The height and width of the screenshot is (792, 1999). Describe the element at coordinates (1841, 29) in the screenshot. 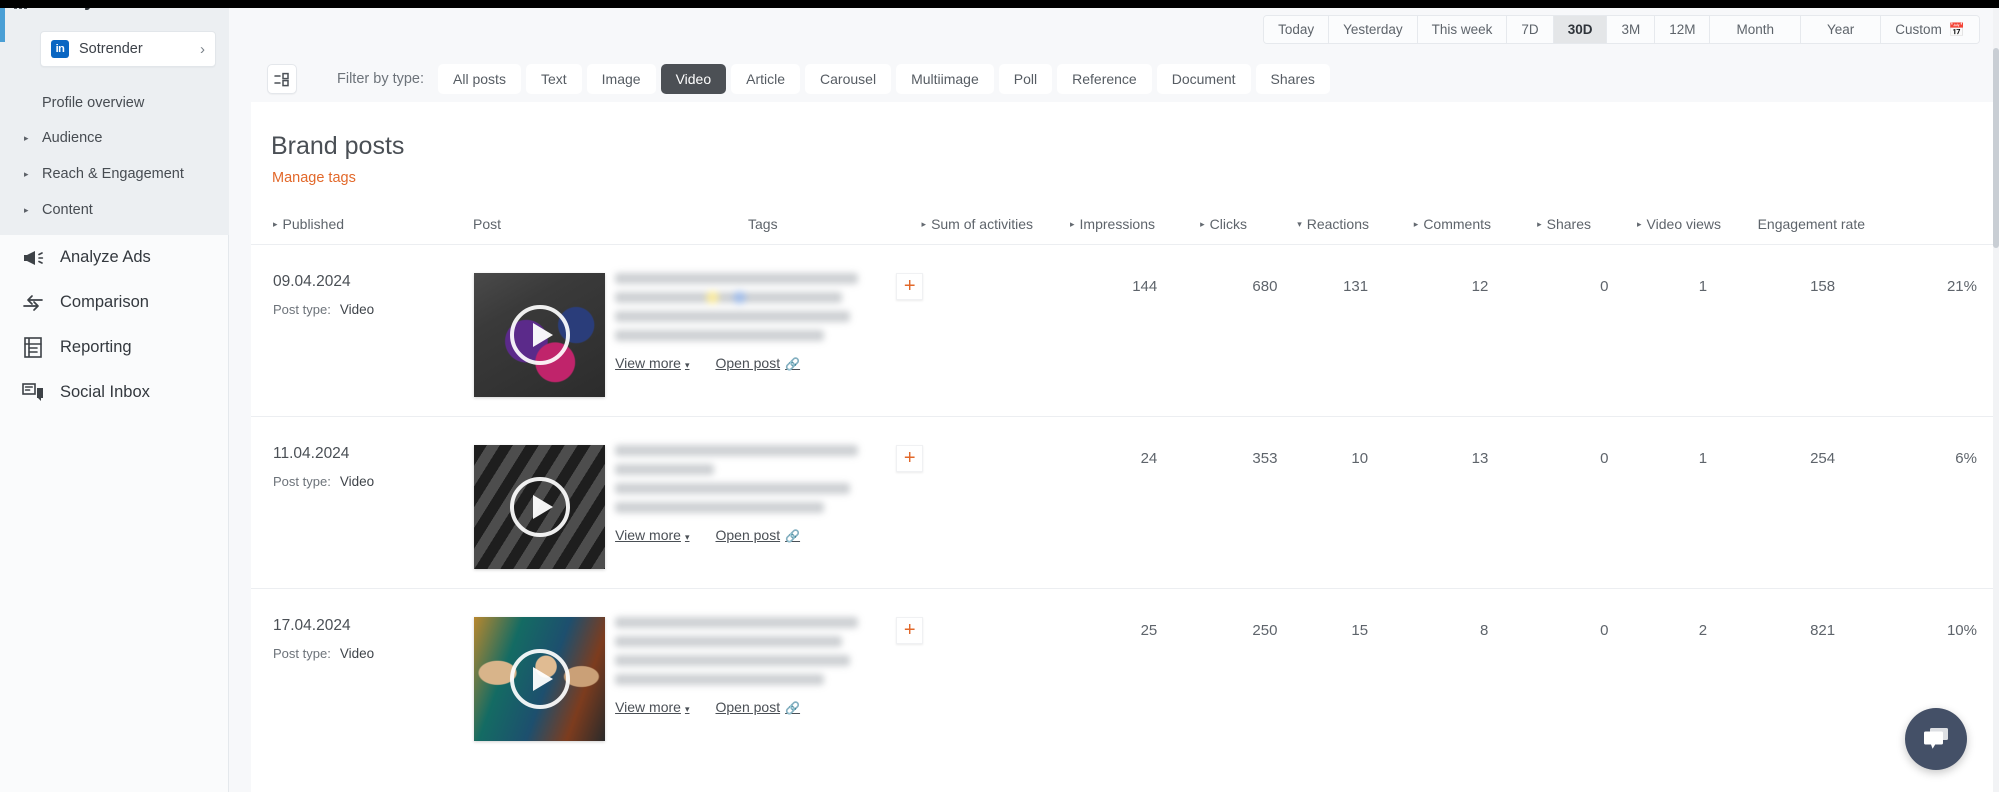

I see `date-range-year: Year` at that location.